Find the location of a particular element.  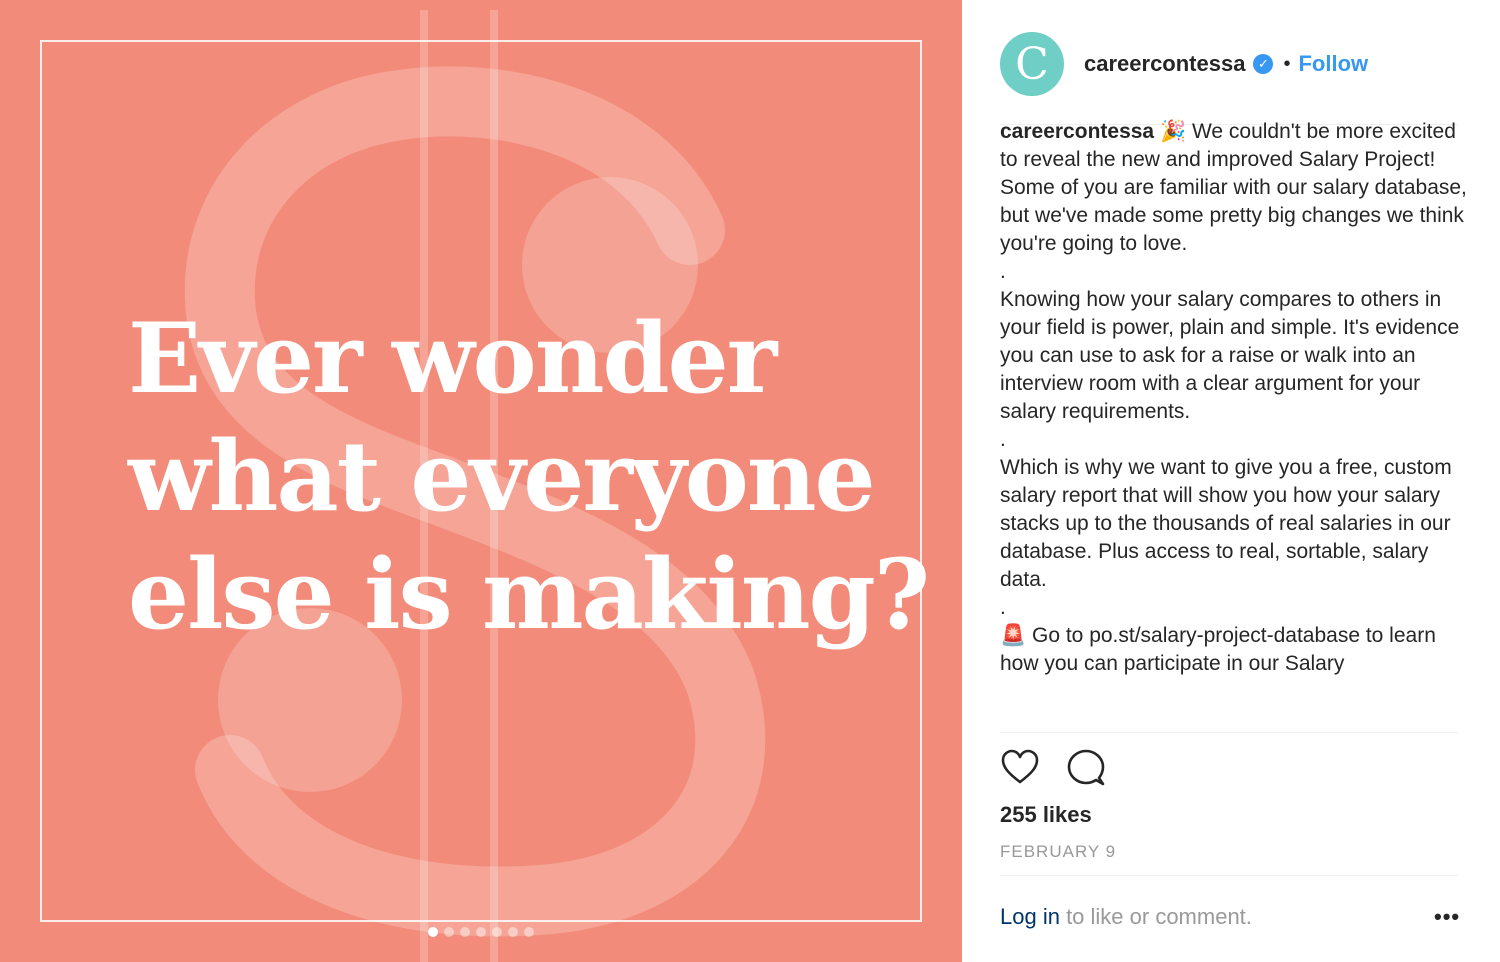

headline-line-2: what everyone is located at coordinates (502, 476).